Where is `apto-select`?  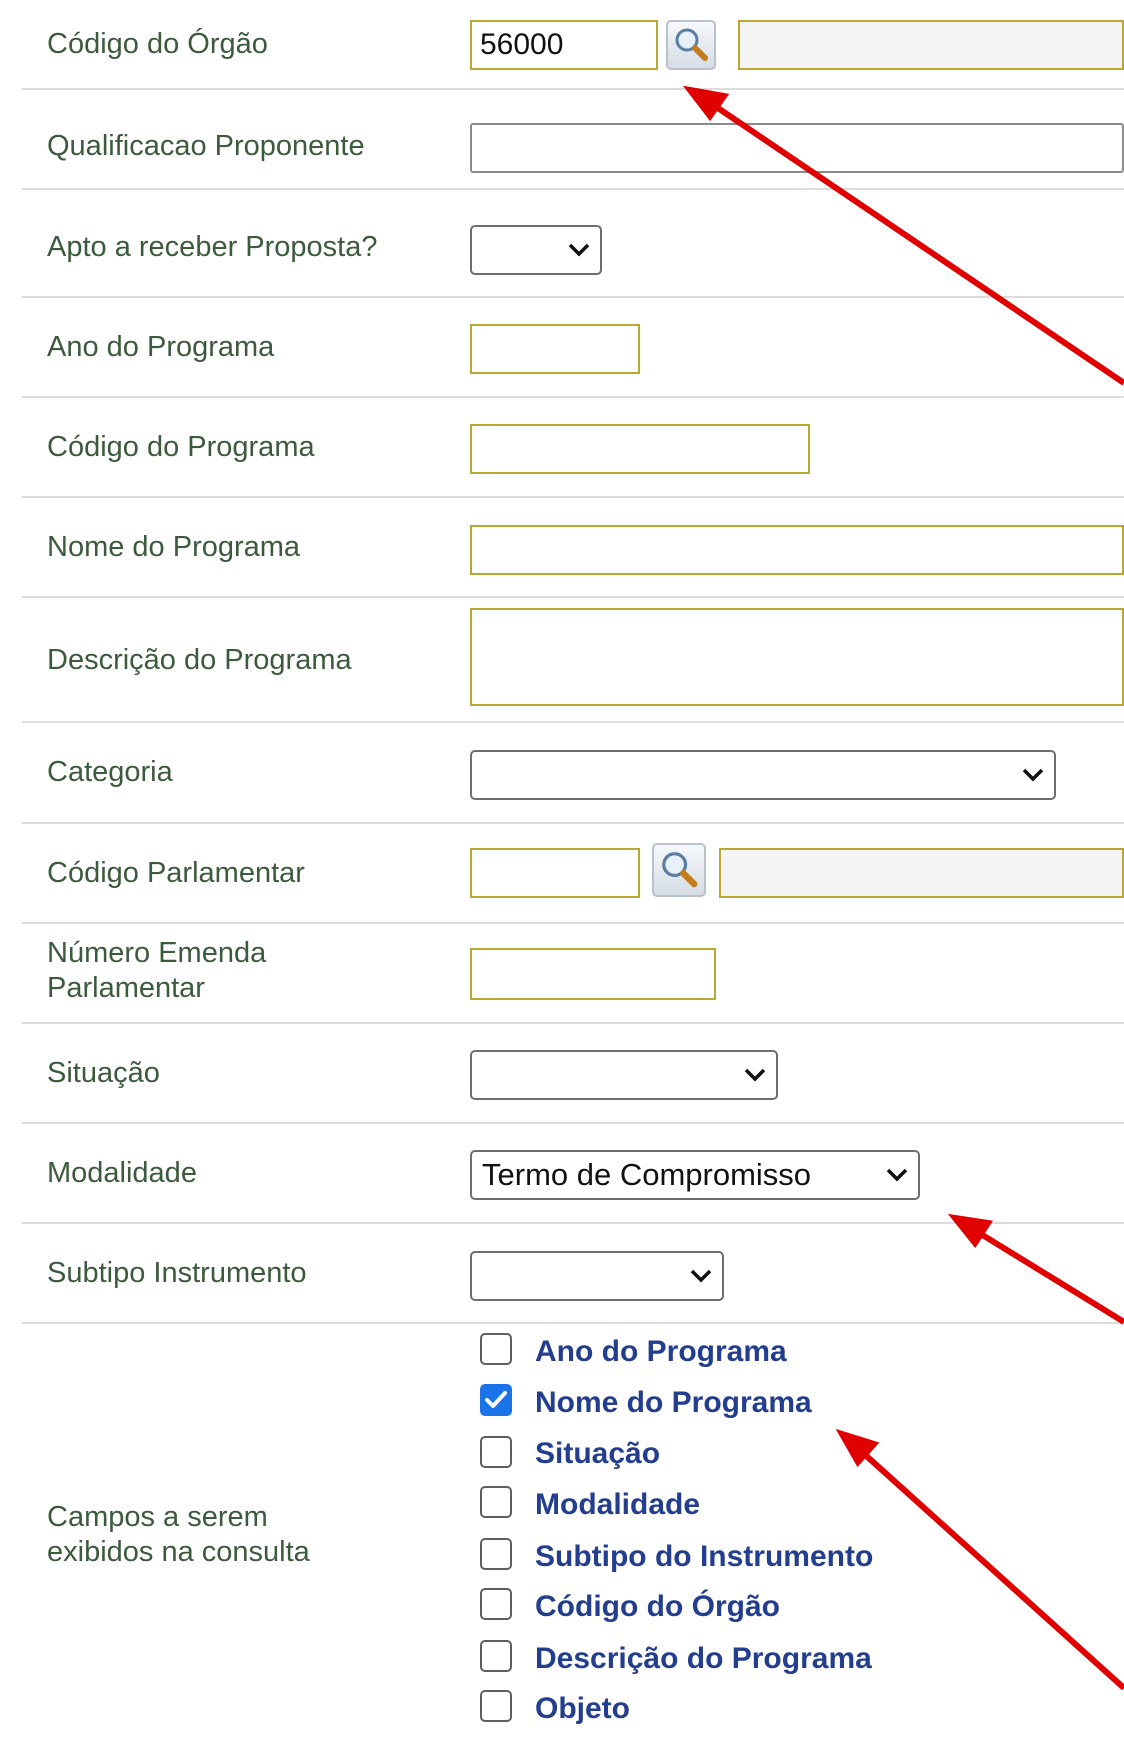
apto-select is located at coordinates (536, 250).